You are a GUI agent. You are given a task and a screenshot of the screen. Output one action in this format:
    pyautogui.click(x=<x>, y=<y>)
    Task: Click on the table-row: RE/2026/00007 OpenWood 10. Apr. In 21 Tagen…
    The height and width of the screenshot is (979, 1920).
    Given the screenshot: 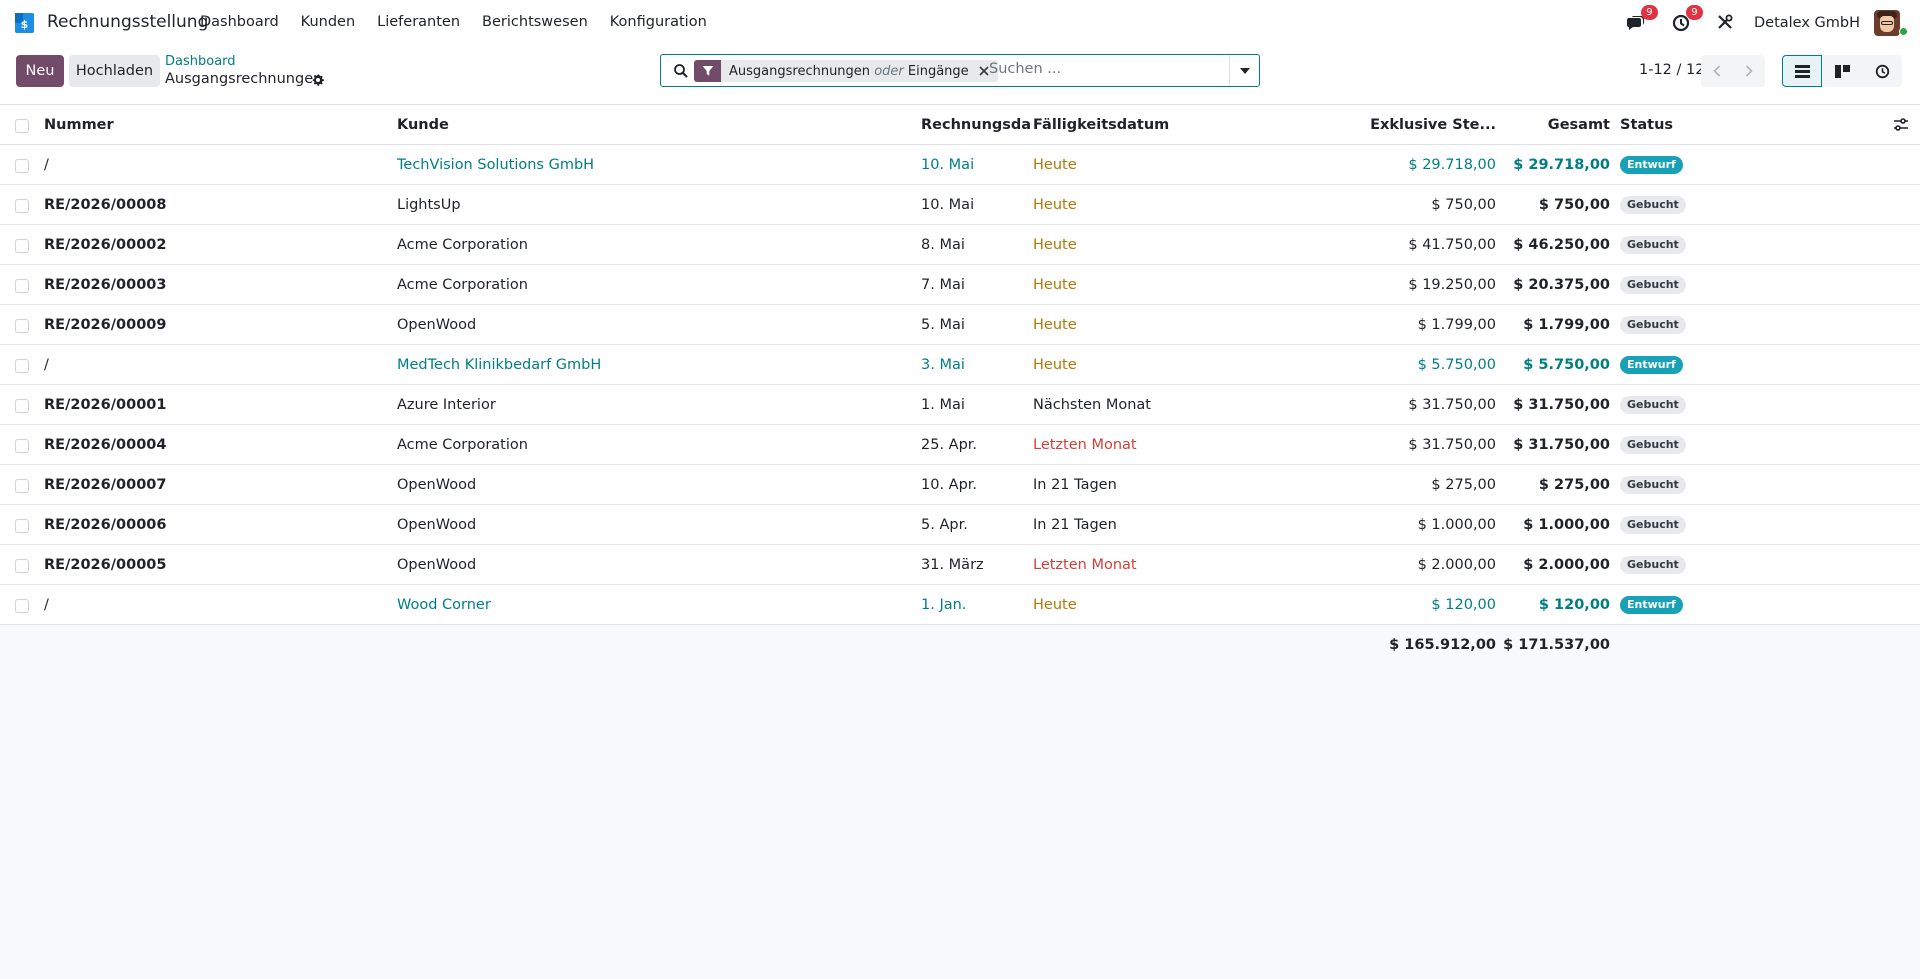 What is the action you would take?
    pyautogui.click(x=960, y=485)
    